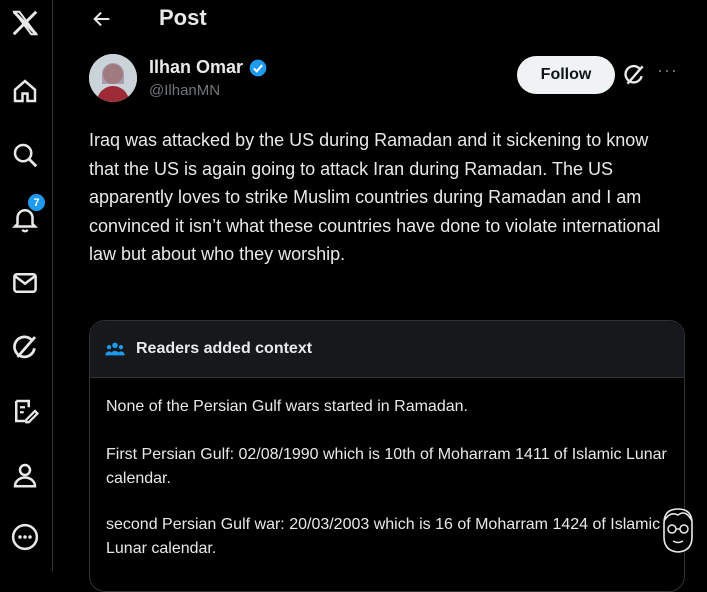 The height and width of the screenshot is (592, 707). I want to click on community-note-title: Readers added context, so click(224, 348).